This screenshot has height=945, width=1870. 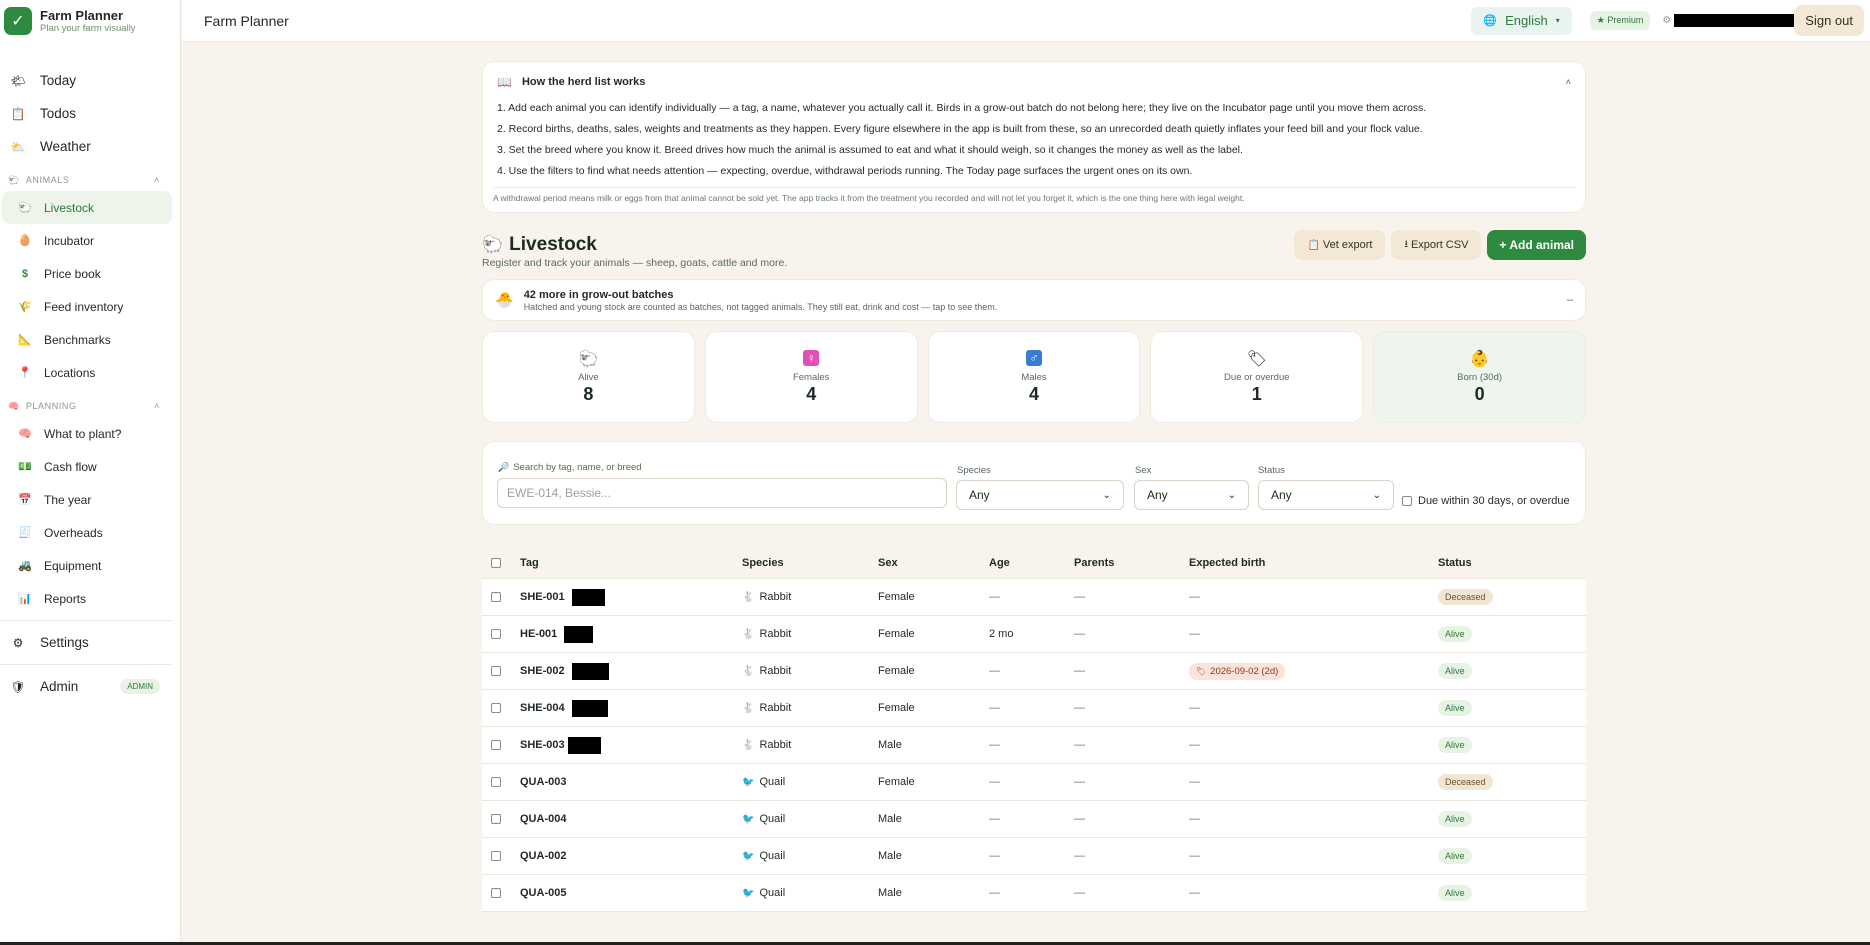 What do you see at coordinates (82, 15) in the screenshot?
I see `brand-title: Farm Planner` at bounding box center [82, 15].